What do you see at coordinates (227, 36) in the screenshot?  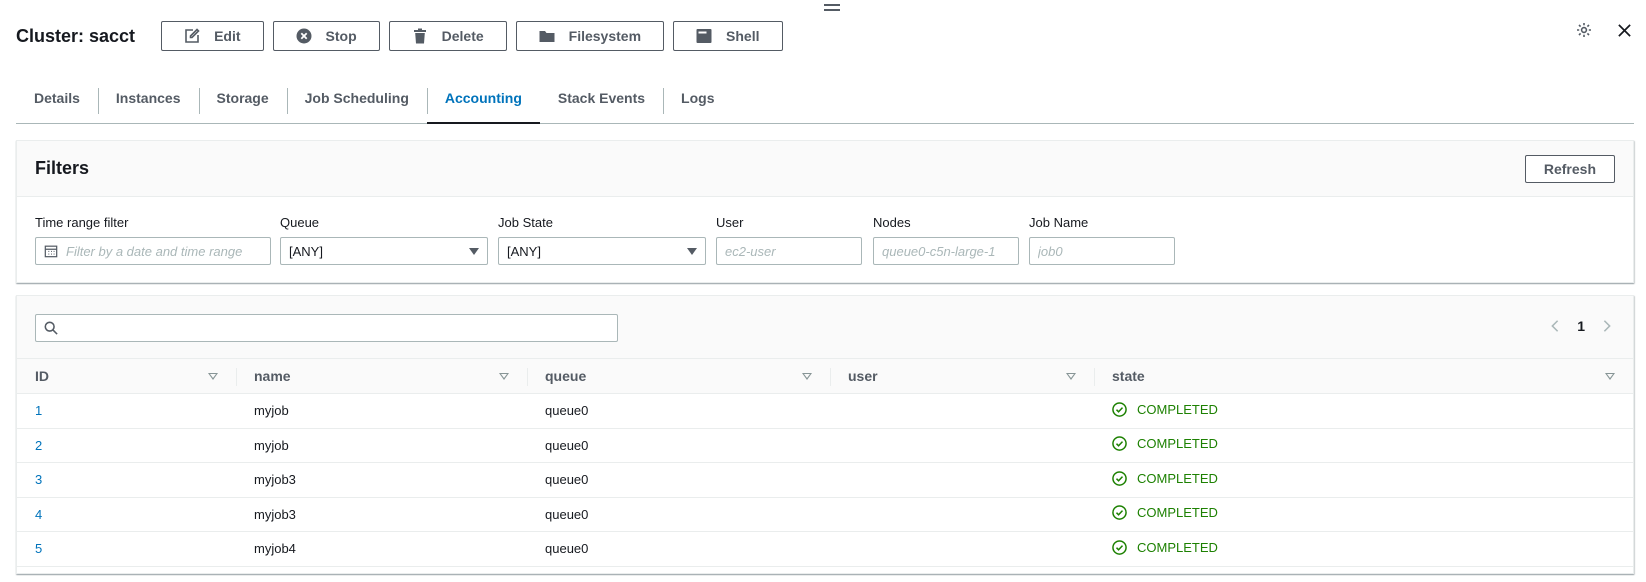 I see `edit-button-label: Edit` at bounding box center [227, 36].